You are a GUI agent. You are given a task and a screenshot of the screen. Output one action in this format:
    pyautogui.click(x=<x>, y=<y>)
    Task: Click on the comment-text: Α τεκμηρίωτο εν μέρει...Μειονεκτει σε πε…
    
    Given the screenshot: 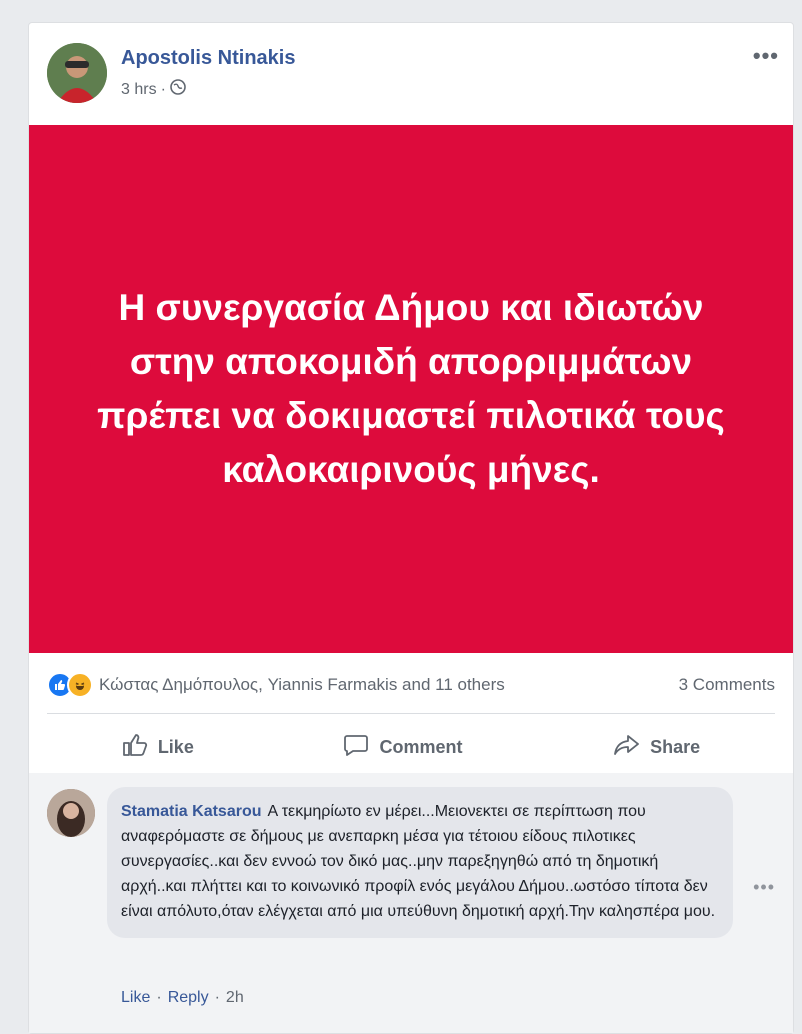 What is the action you would take?
    pyautogui.click(x=418, y=861)
    